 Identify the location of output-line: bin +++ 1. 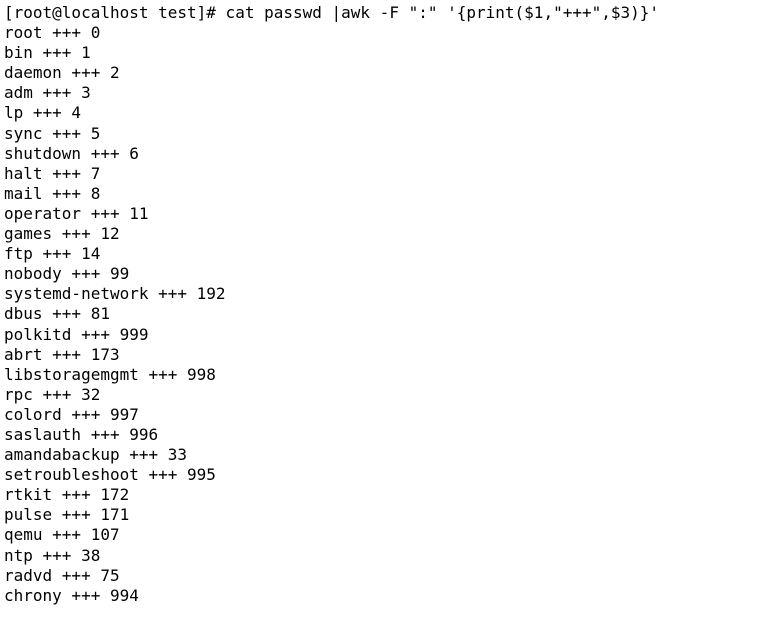
(47, 53).